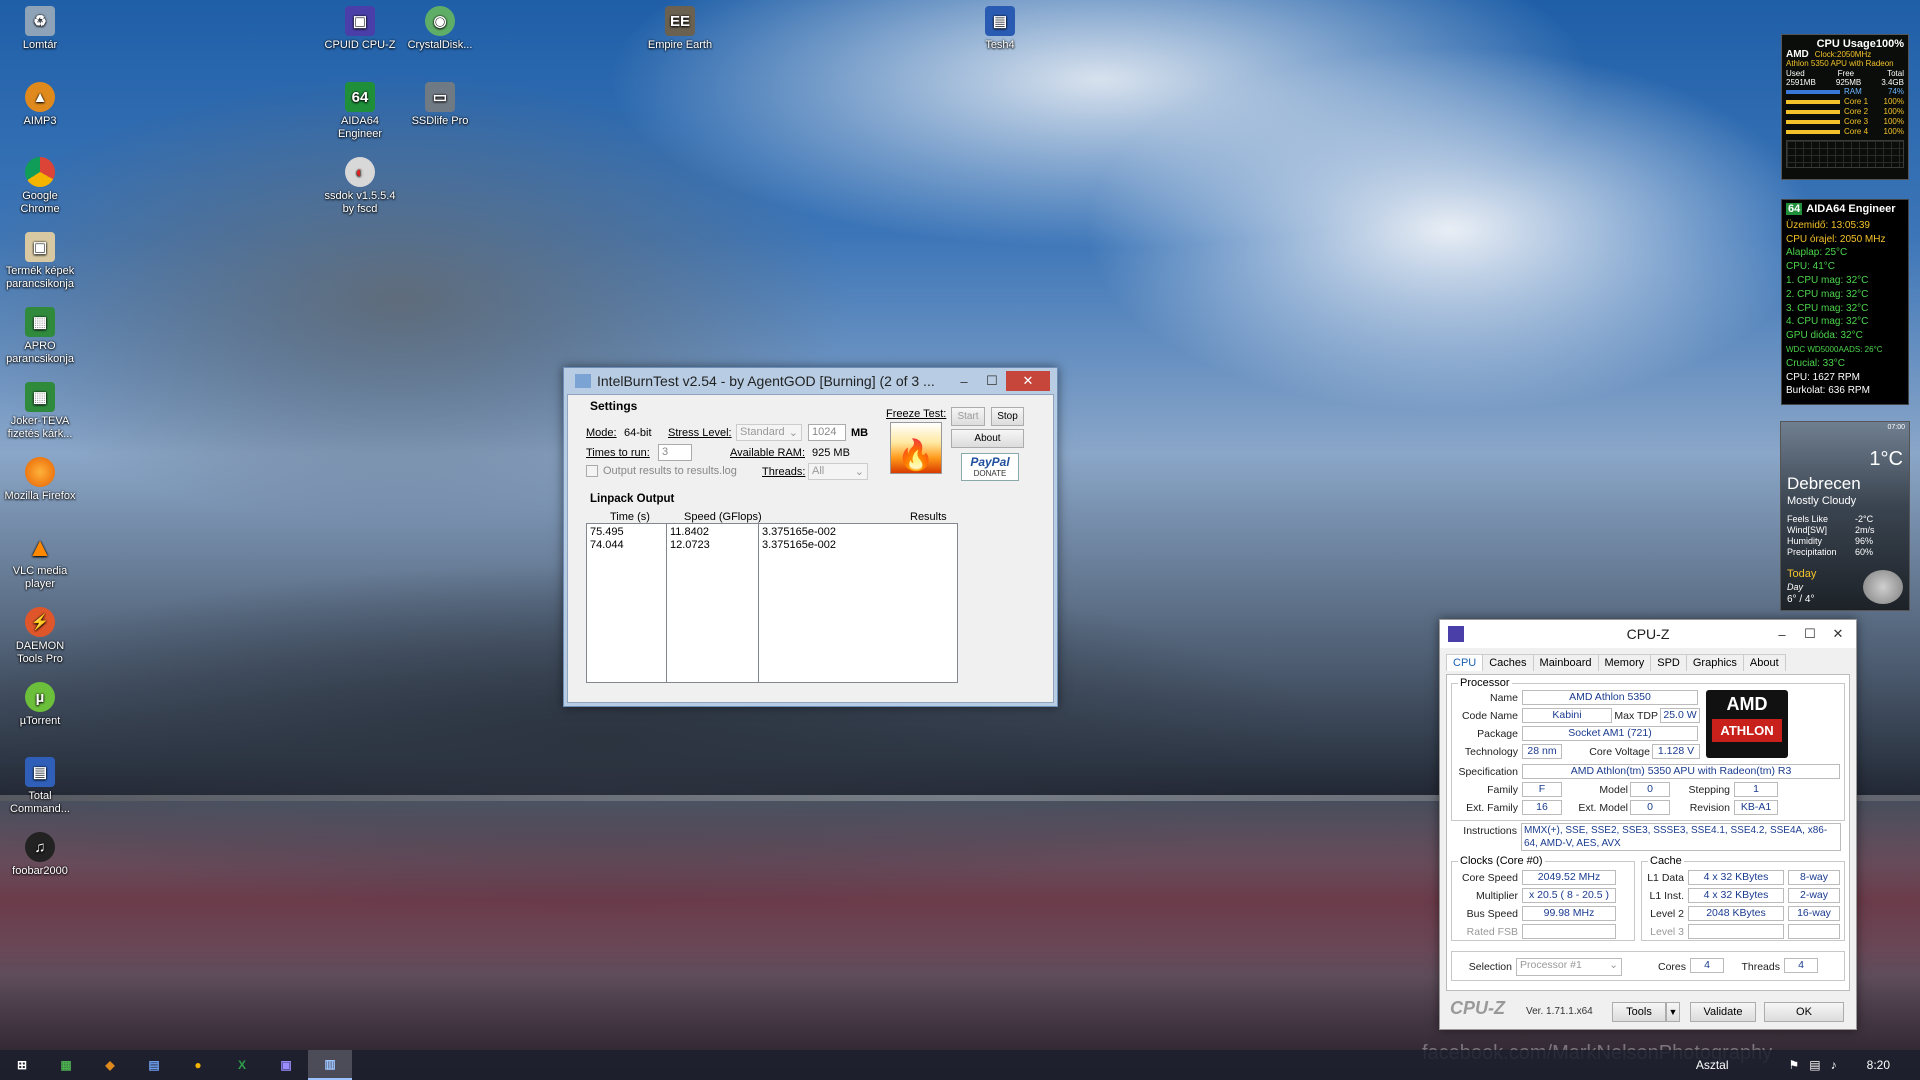 The height and width of the screenshot is (1080, 1920). I want to click on ok-button: OK, so click(1804, 1012).